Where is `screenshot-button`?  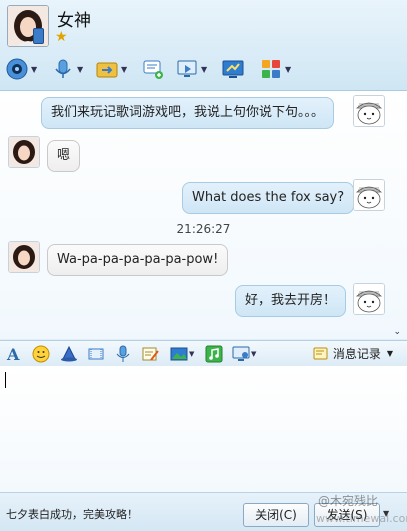 screenshot-button is located at coordinates (96, 353).